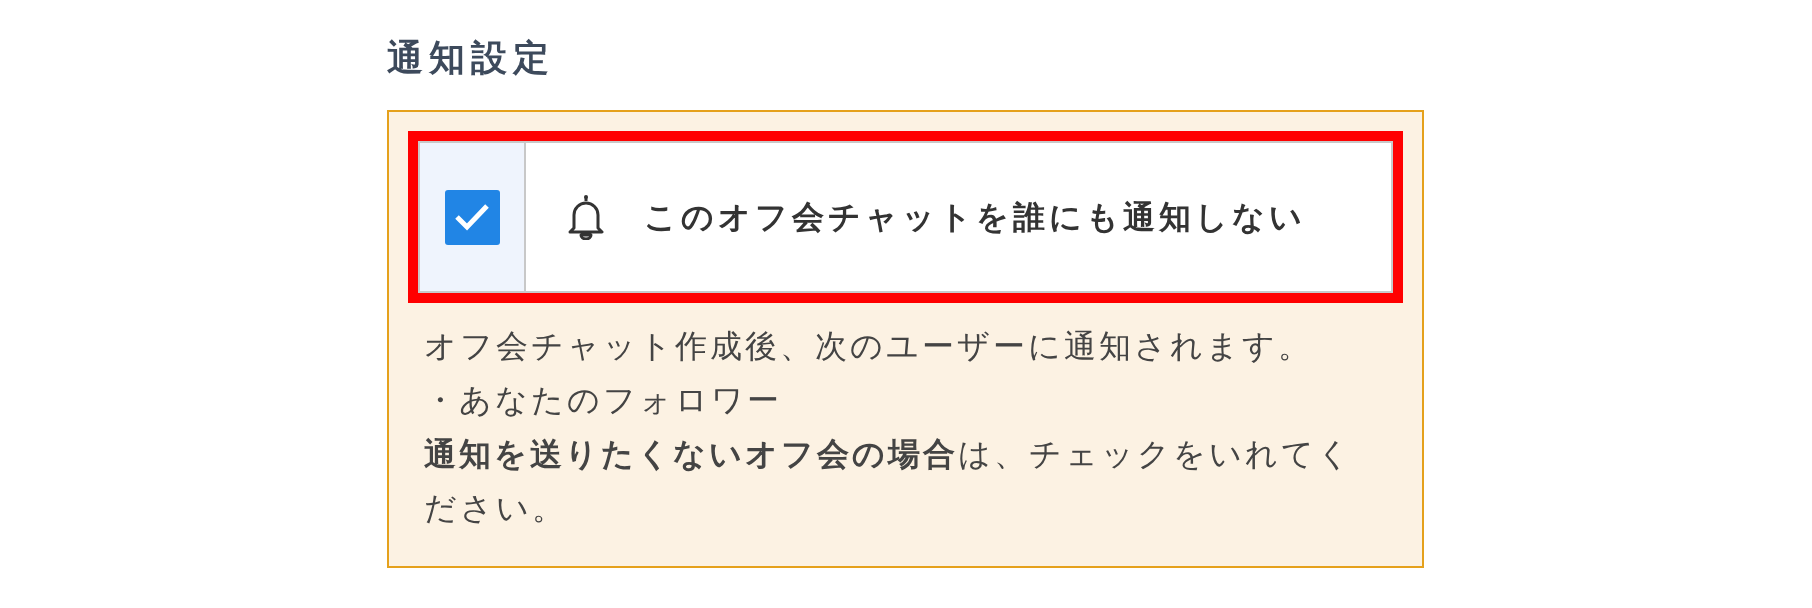 The width and height of the screenshot is (1812, 608). I want to click on checkmark-icon, so click(472, 217).